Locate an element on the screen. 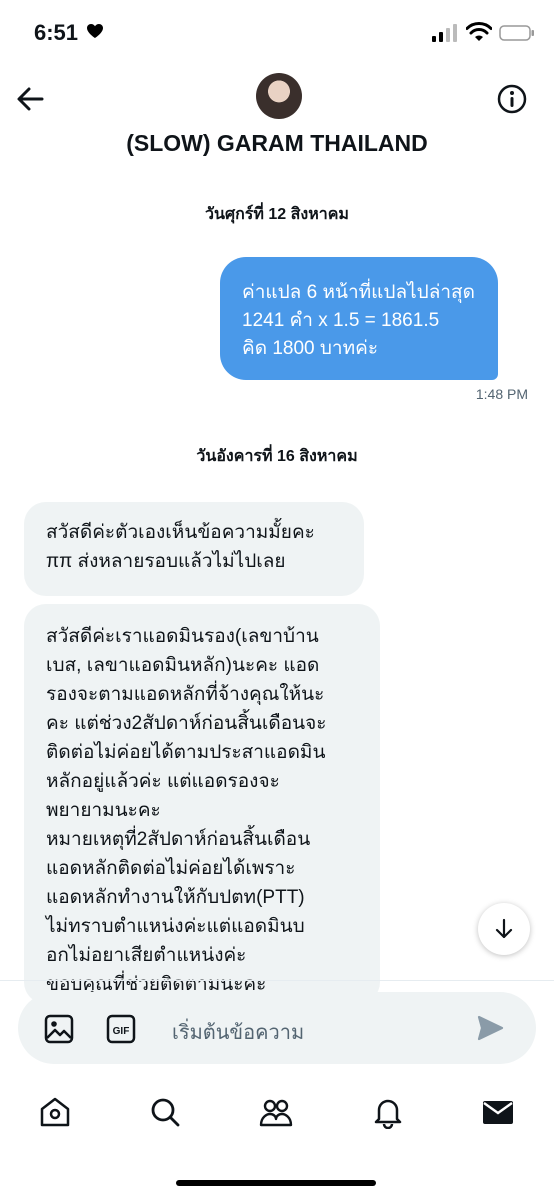 The image size is (554, 1200). message-line: ค่าแปล 6 หน้าที่แปลไปล่าสุด is located at coordinates (358, 292).